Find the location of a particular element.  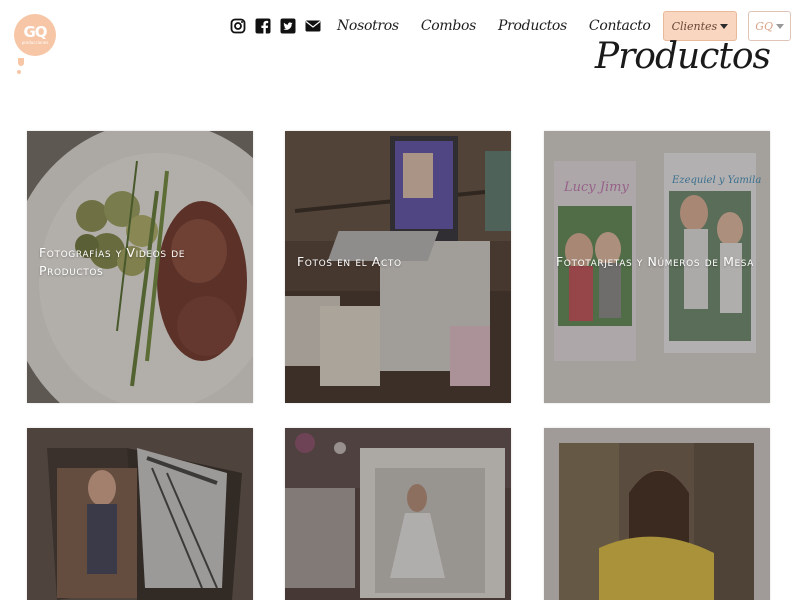

logo-mark: GQ is located at coordinates (35, 32).